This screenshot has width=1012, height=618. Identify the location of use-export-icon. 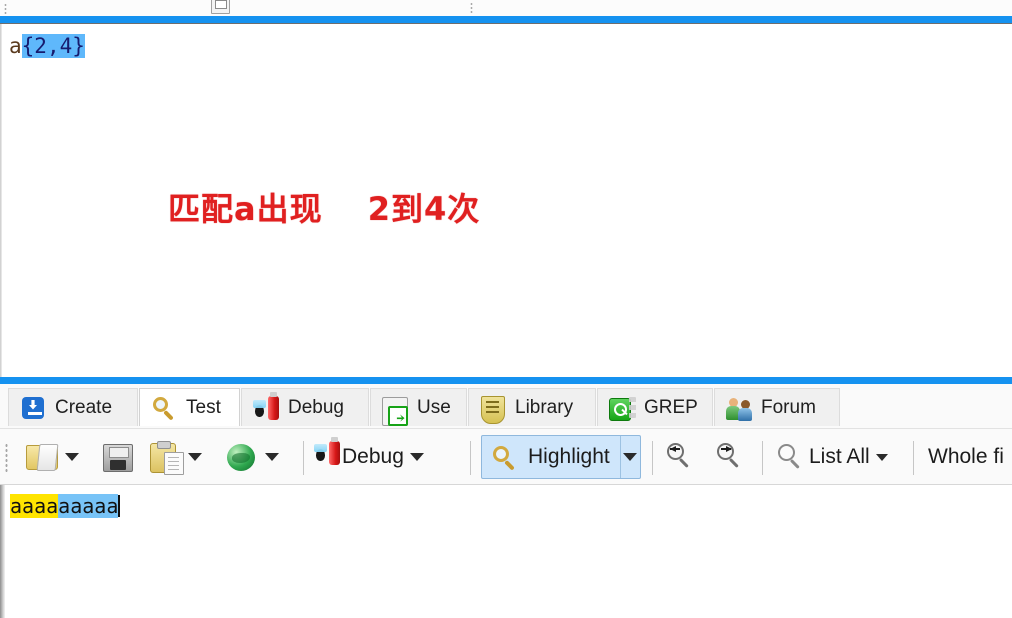
(395, 410).